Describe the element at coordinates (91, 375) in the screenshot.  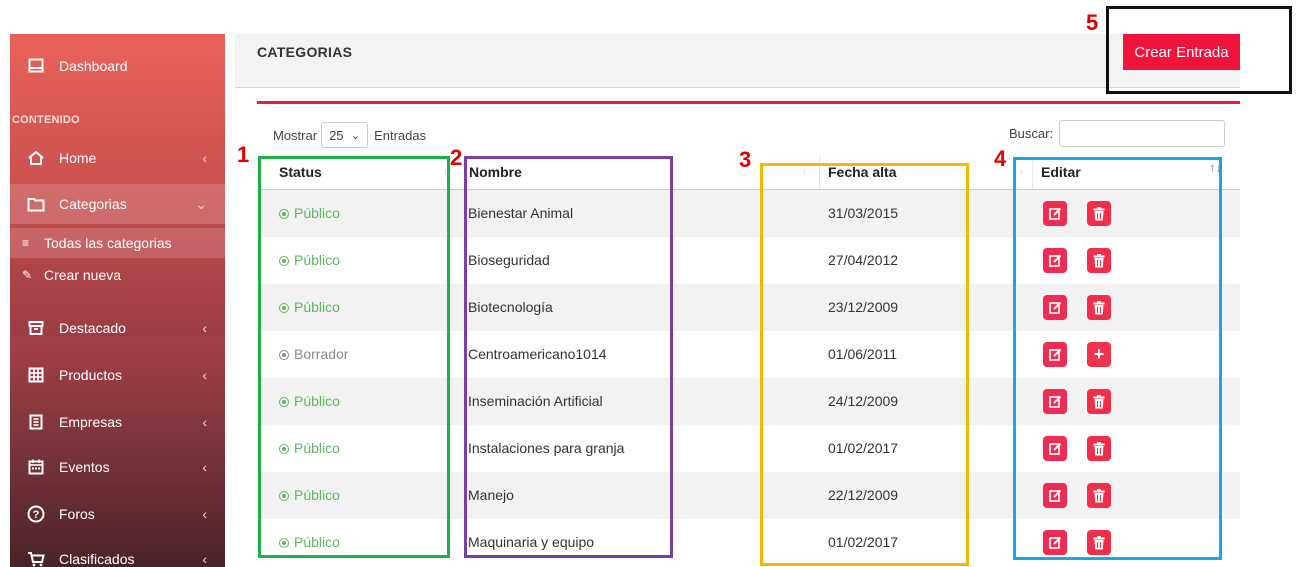
I see `sidebar-item-label: Productos` at that location.